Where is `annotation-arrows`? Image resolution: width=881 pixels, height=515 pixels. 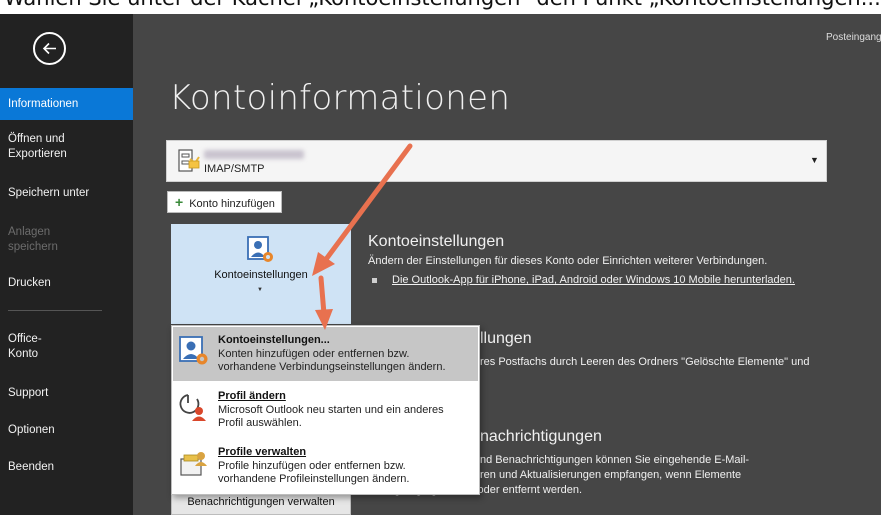
annotation-arrows is located at coordinates (362, 236).